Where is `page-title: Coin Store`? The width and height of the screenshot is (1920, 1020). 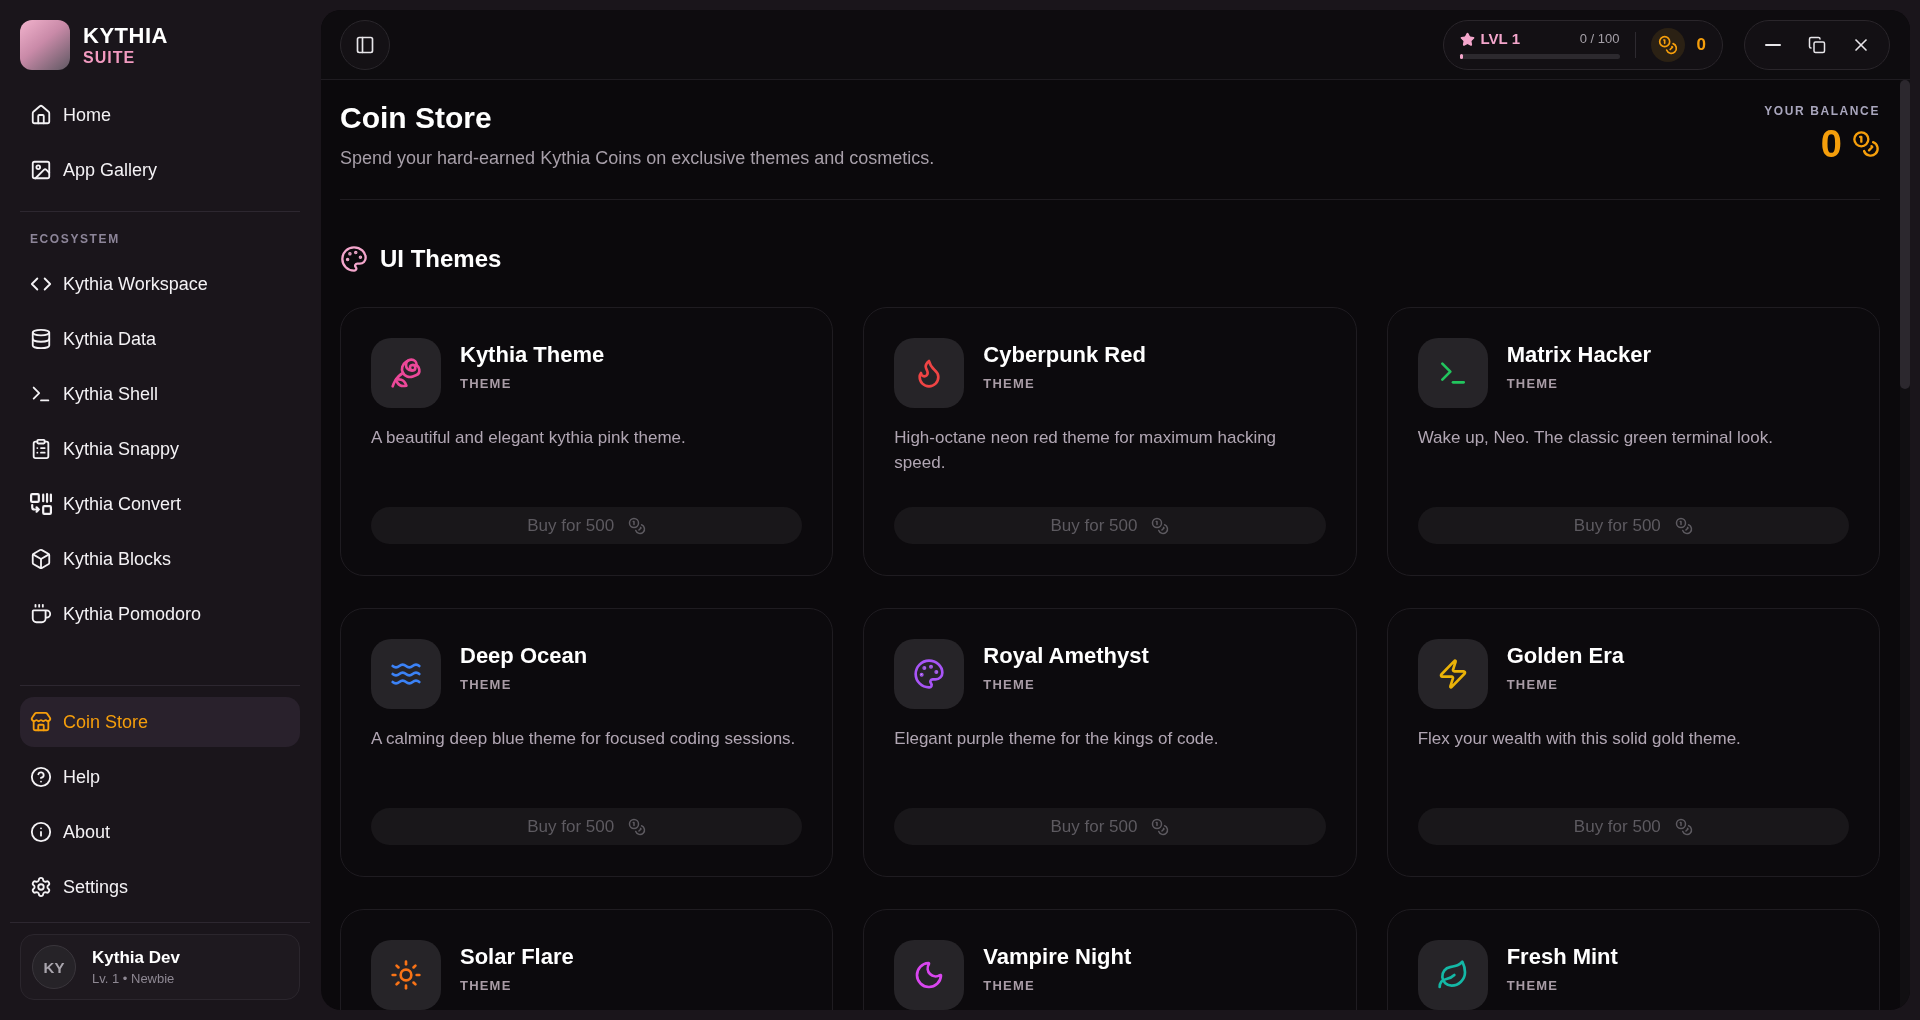
page-title: Coin Store is located at coordinates (416, 118).